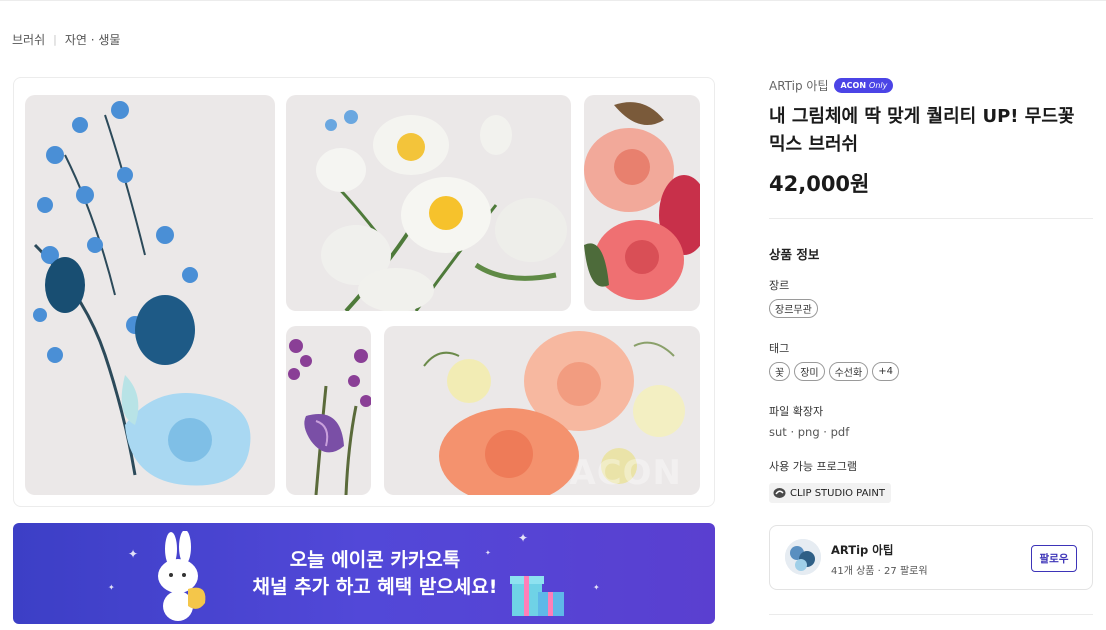  Describe the element at coordinates (885, 371) in the screenshot. I see `tag-chip-more: +4` at that location.